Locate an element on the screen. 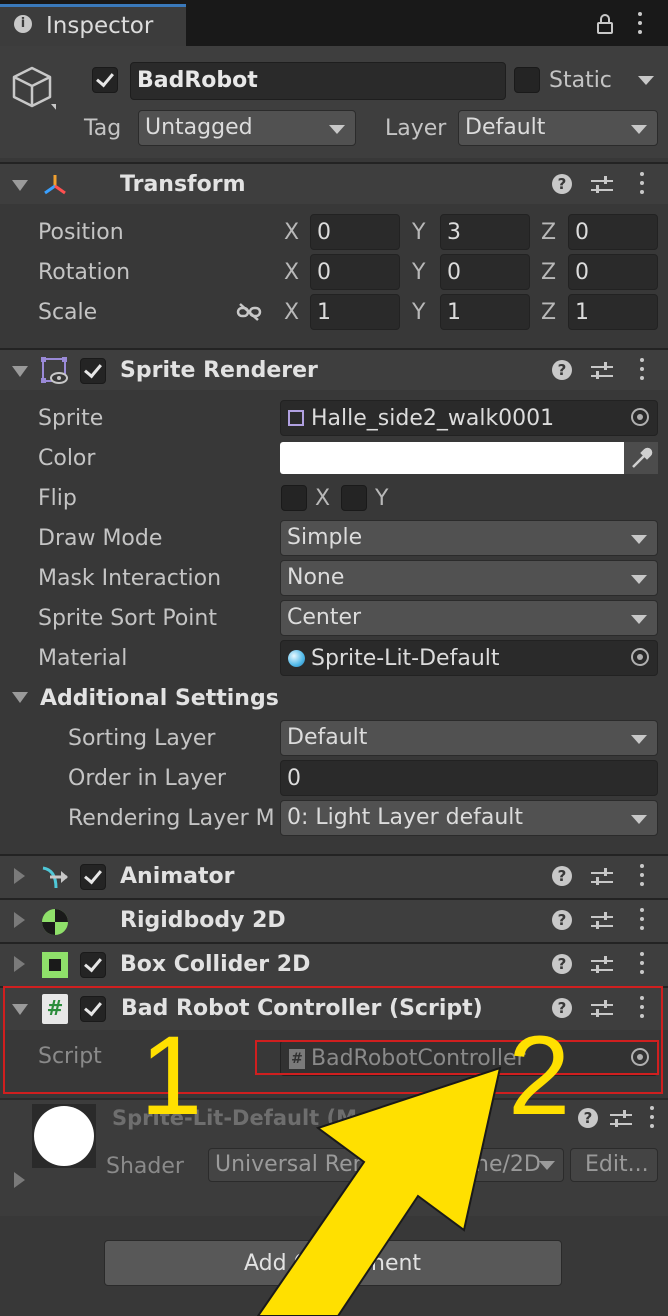 This screenshot has width=668, height=1316. annotation-number-1: 1 is located at coordinates (171, 1075).